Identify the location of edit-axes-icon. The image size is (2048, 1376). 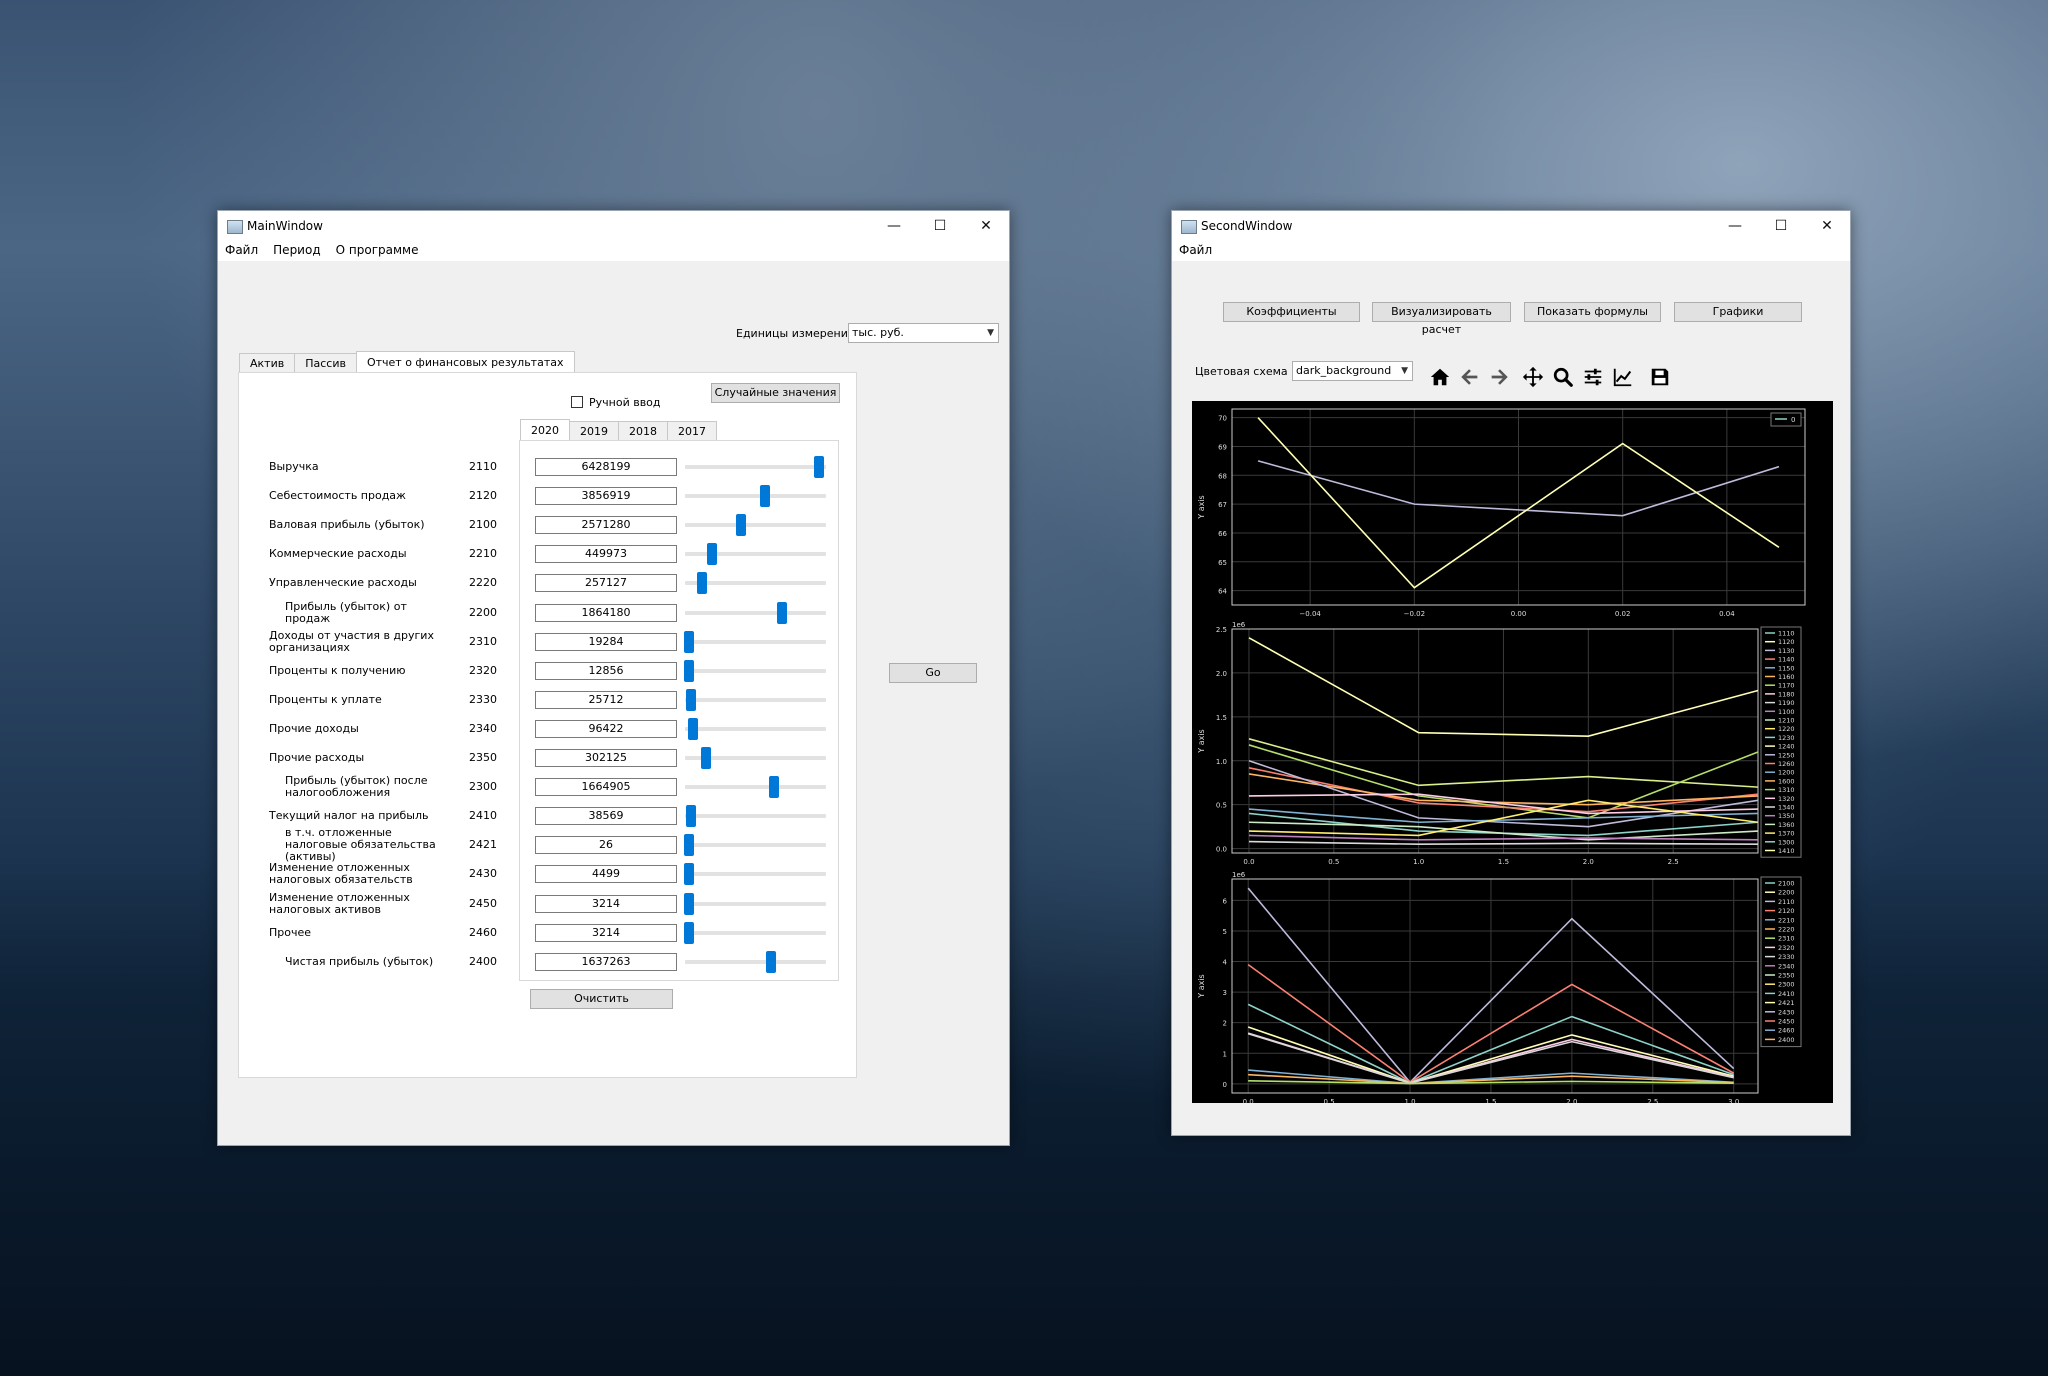
(1623, 377).